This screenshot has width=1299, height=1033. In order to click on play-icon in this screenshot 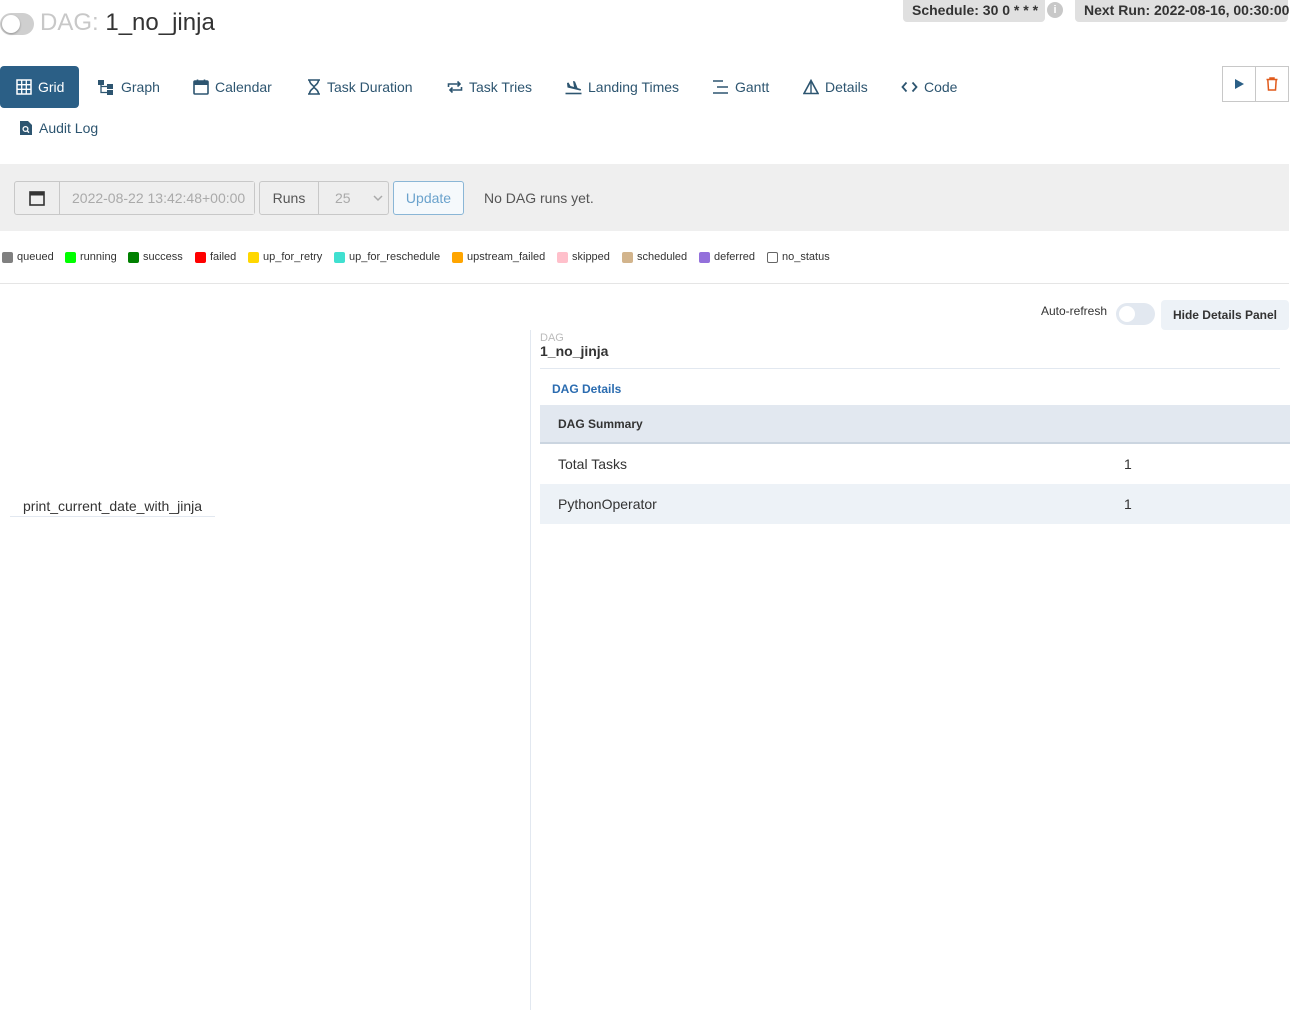, I will do `click(1239, 84)`.